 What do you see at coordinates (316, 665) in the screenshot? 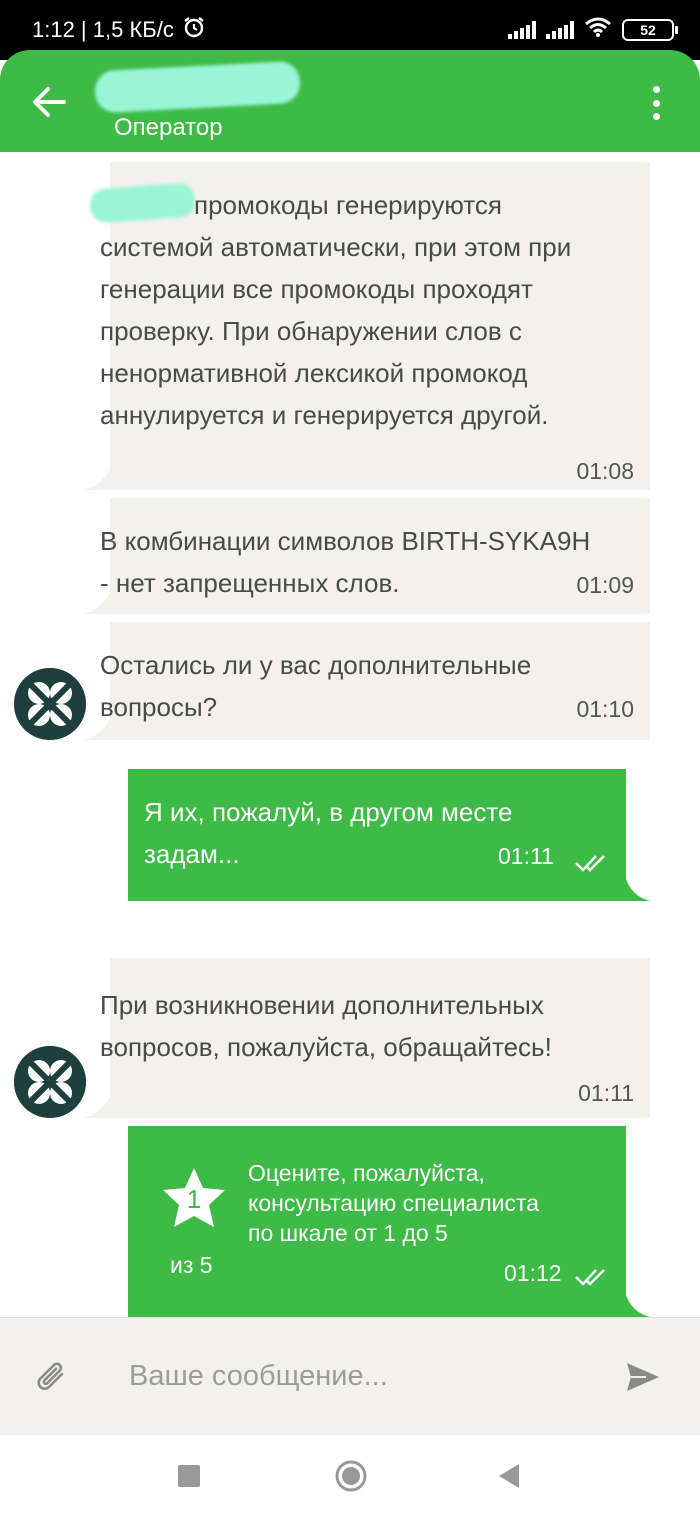
I see `message-line: Остались ли у вас дополнительные` at bounding box center [316, 665].